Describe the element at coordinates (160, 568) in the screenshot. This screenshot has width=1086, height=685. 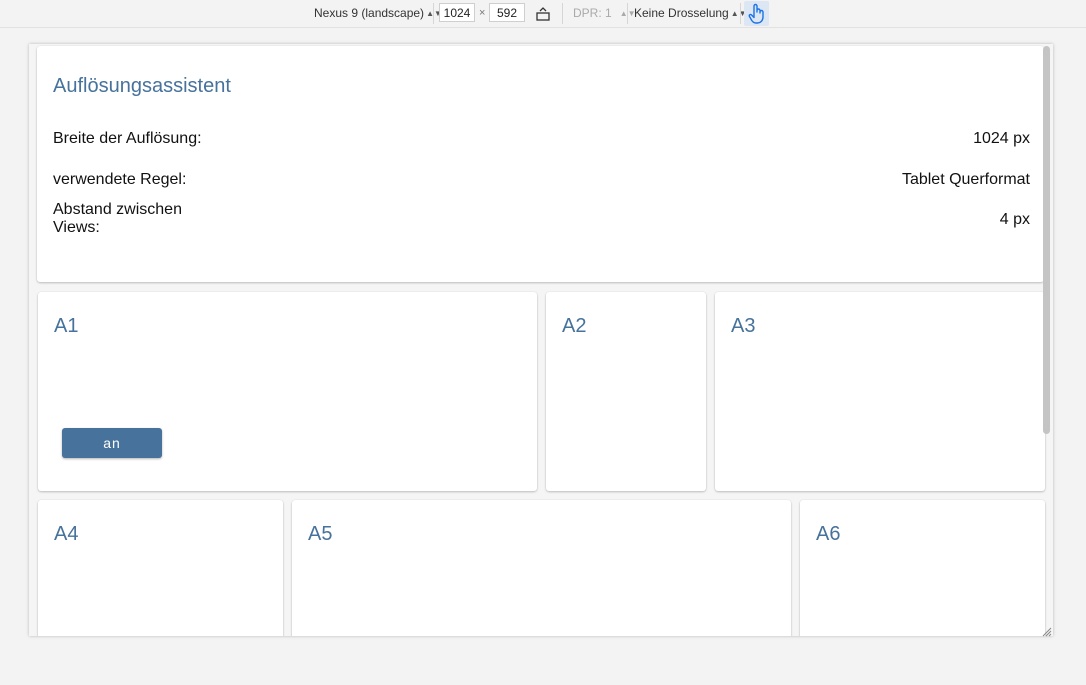
I see `panel-a4: A4` at that location.